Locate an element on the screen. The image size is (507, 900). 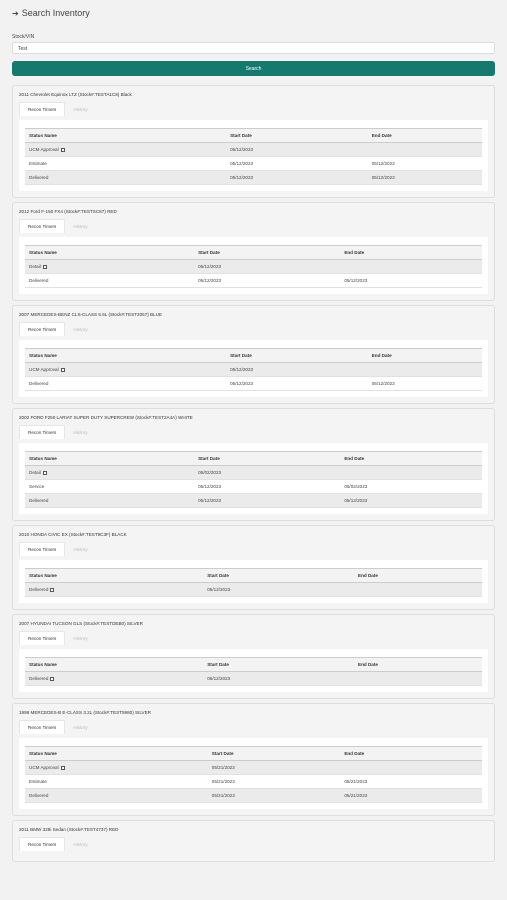
table-row: UCM Approval 05/21/2023 is located at coordinates (253, 767).